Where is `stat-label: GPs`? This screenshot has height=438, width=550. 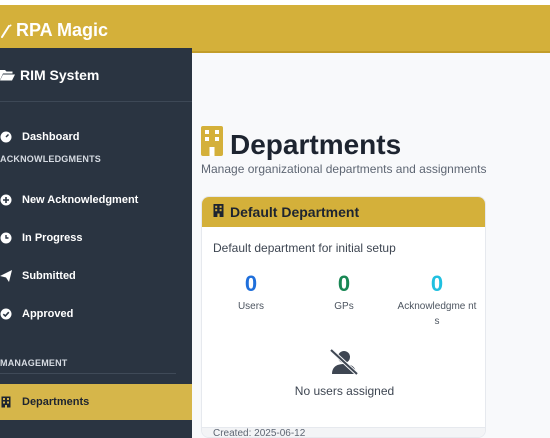
stat-label: GPs is located at coordinates (344, 306).